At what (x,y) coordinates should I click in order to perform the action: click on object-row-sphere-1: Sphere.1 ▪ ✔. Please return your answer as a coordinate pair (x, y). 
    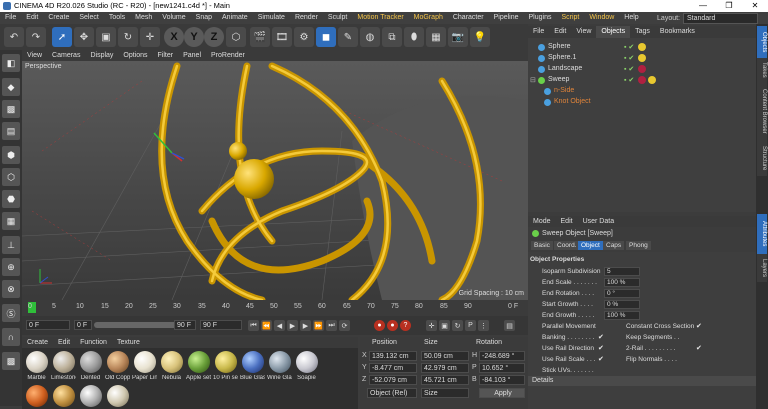
    Looking at the image, I should click on (642, 58).